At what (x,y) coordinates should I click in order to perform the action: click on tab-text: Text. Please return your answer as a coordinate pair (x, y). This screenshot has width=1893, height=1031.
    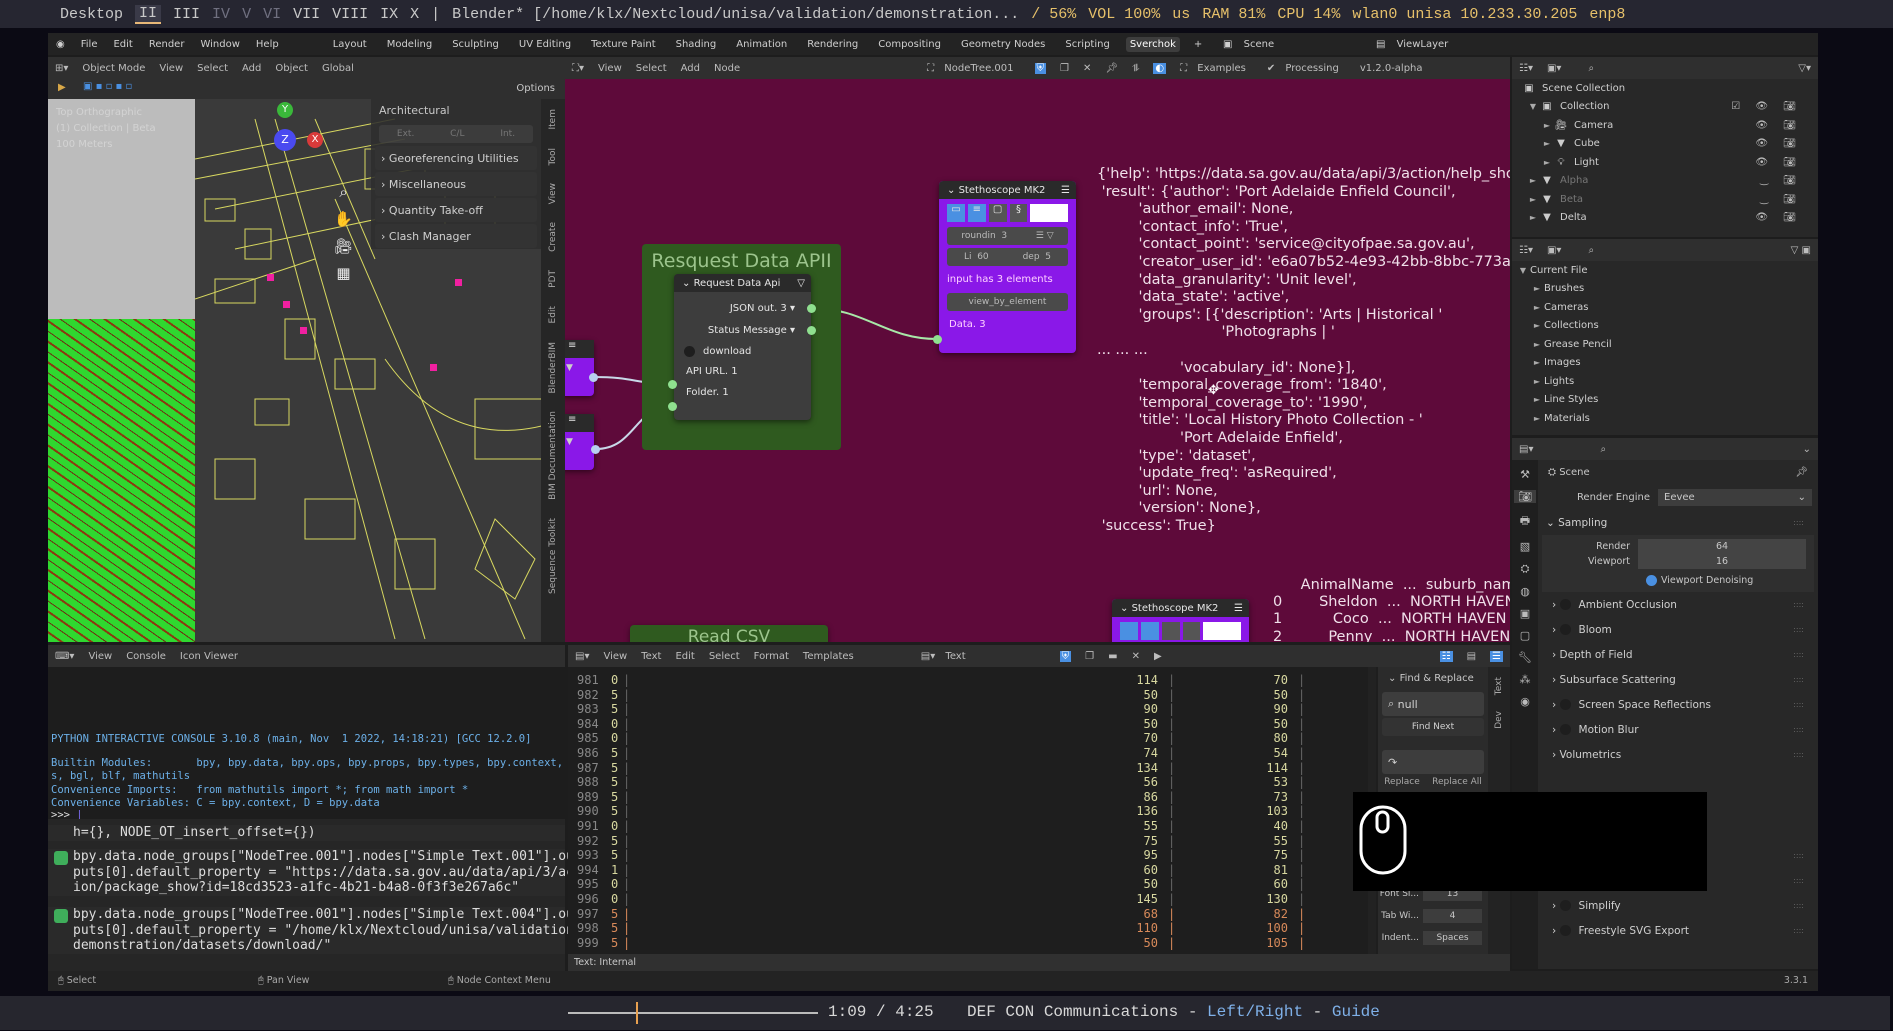
    Looking at the image, I should click on (1499, 686).